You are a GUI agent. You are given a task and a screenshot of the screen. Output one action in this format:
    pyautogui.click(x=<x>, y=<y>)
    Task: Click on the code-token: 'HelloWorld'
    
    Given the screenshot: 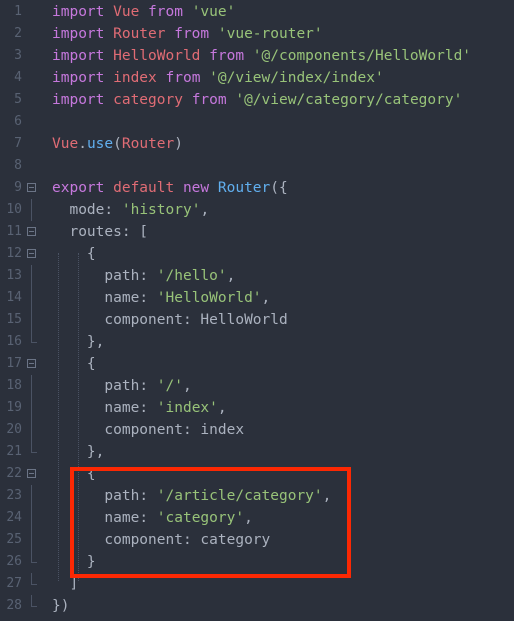 What is the action you would take?
    pyautogui.click(x=209, y=298)
    